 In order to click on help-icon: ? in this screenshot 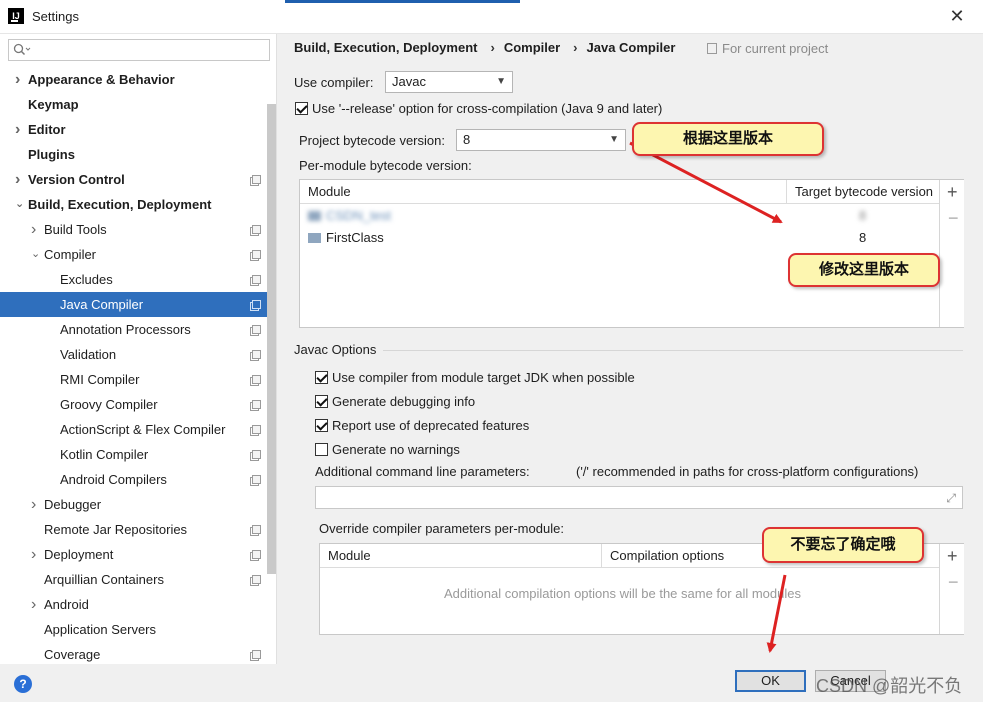, I will do `click(23, 684)`.